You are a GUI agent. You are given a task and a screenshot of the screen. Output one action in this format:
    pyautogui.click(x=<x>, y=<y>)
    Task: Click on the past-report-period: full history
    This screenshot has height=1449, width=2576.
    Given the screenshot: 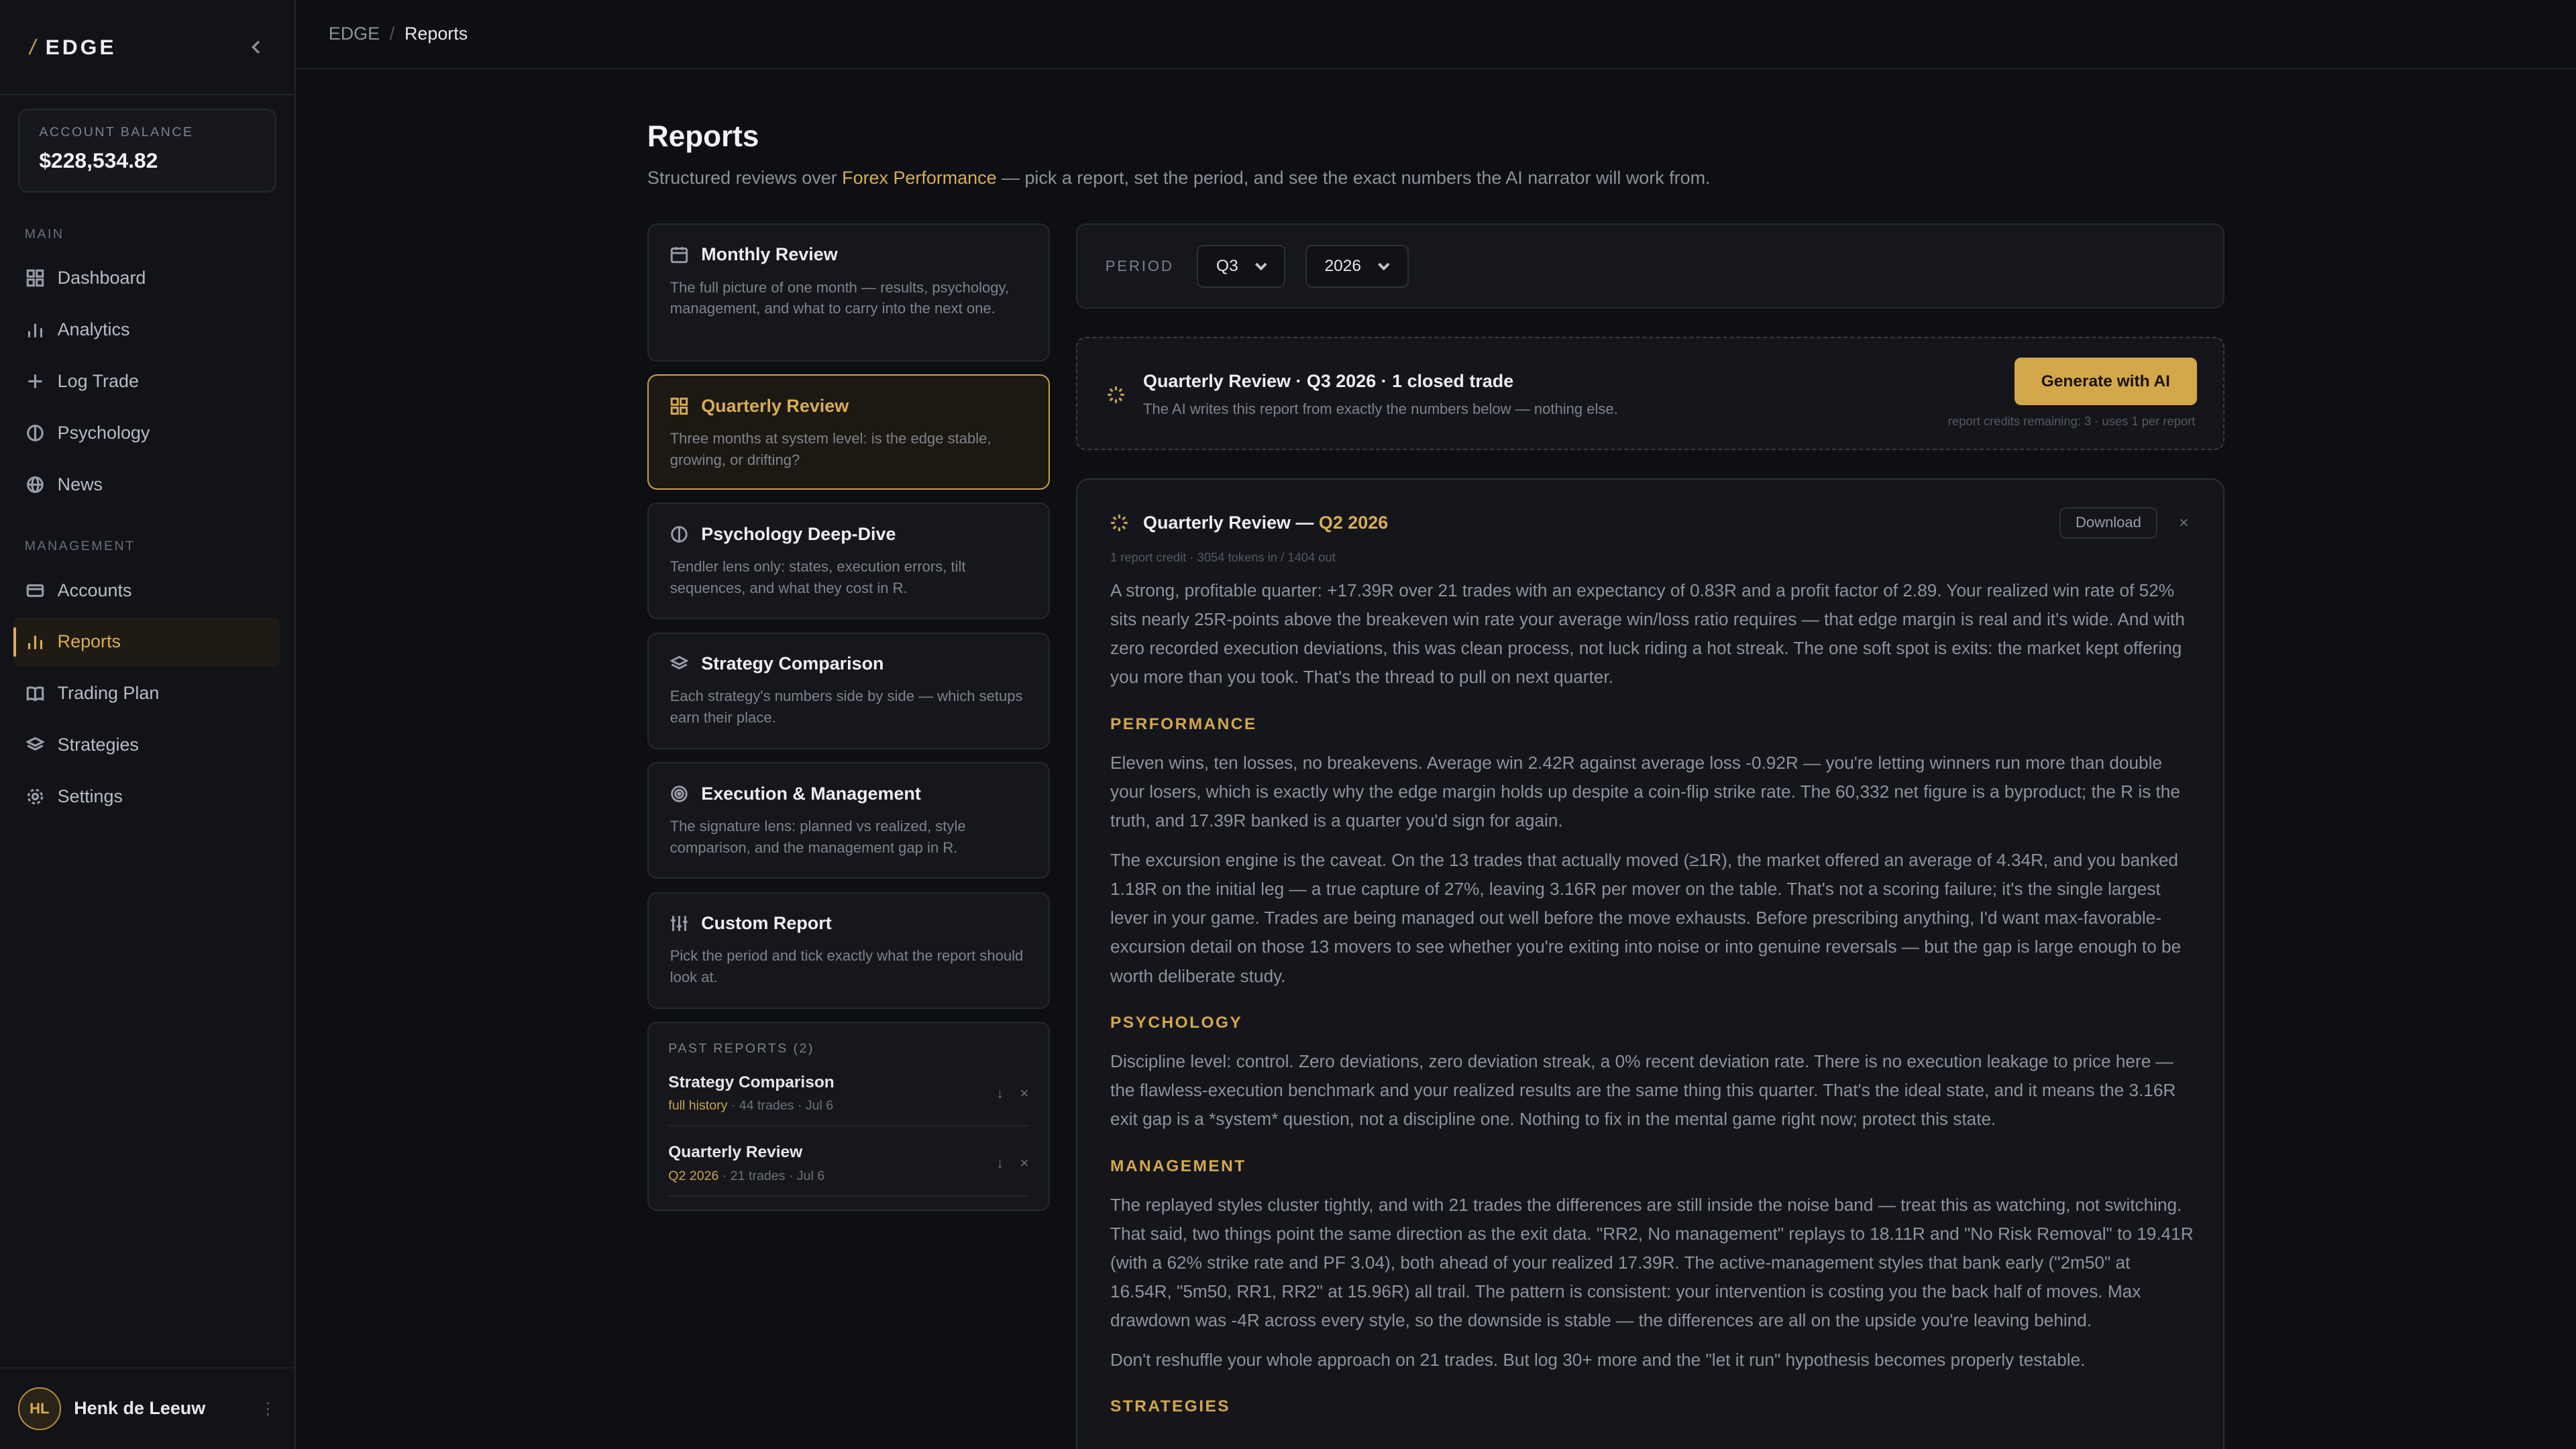 What is the action you would take?
    pyautogui.click(x=698, y=1106)
    